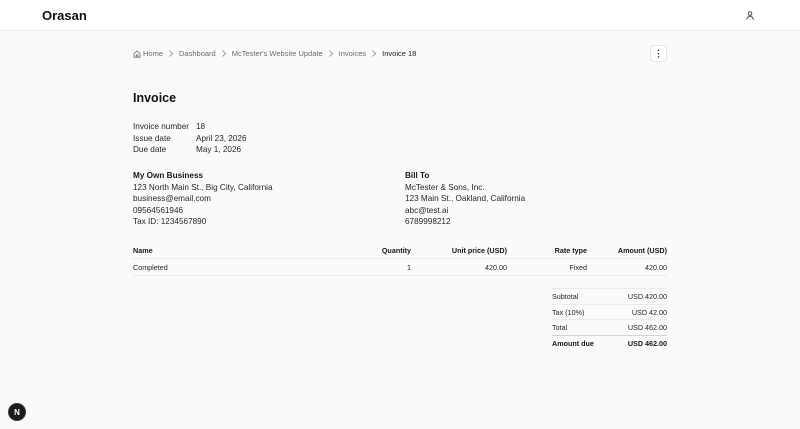 This screenshot has height=429, width=800. What do you see at coordinates (172, 198) in the screenshot?
I see `sender-email: business@email.com` at bounding box center [172, 198].